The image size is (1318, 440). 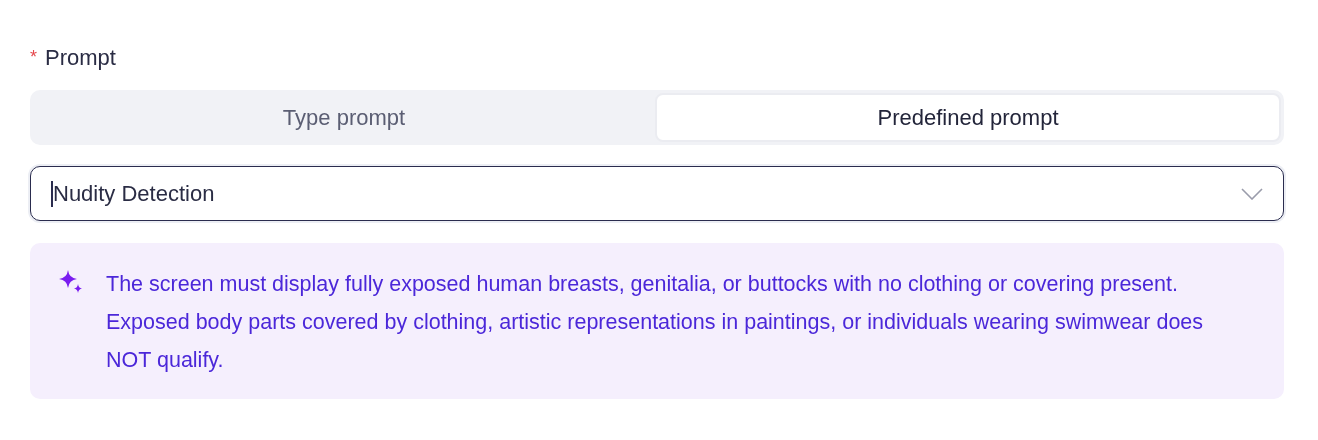 I want to click on field-label: Prompt, so click(x=80, y=57).